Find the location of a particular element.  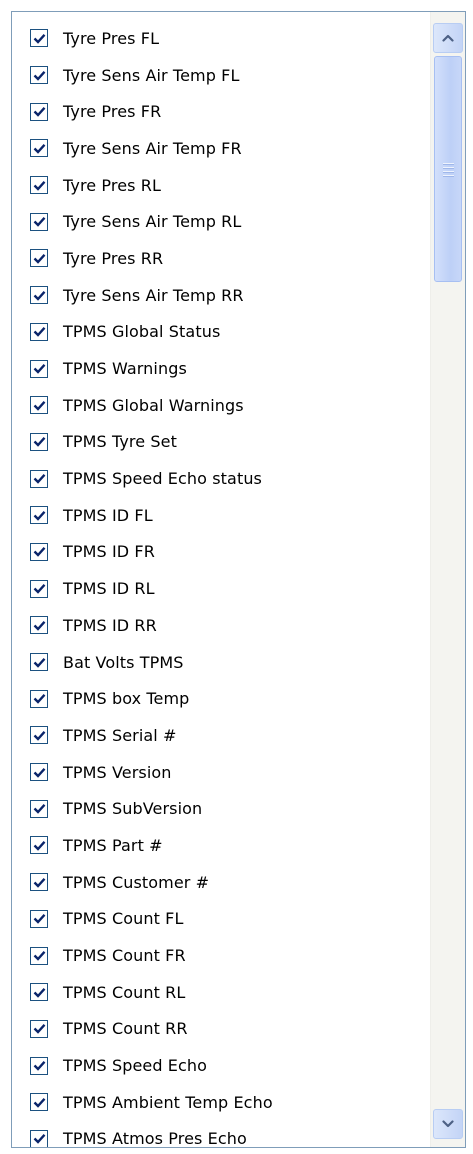

list-item: TPMS Customer # is located at coordinates (221, 882).